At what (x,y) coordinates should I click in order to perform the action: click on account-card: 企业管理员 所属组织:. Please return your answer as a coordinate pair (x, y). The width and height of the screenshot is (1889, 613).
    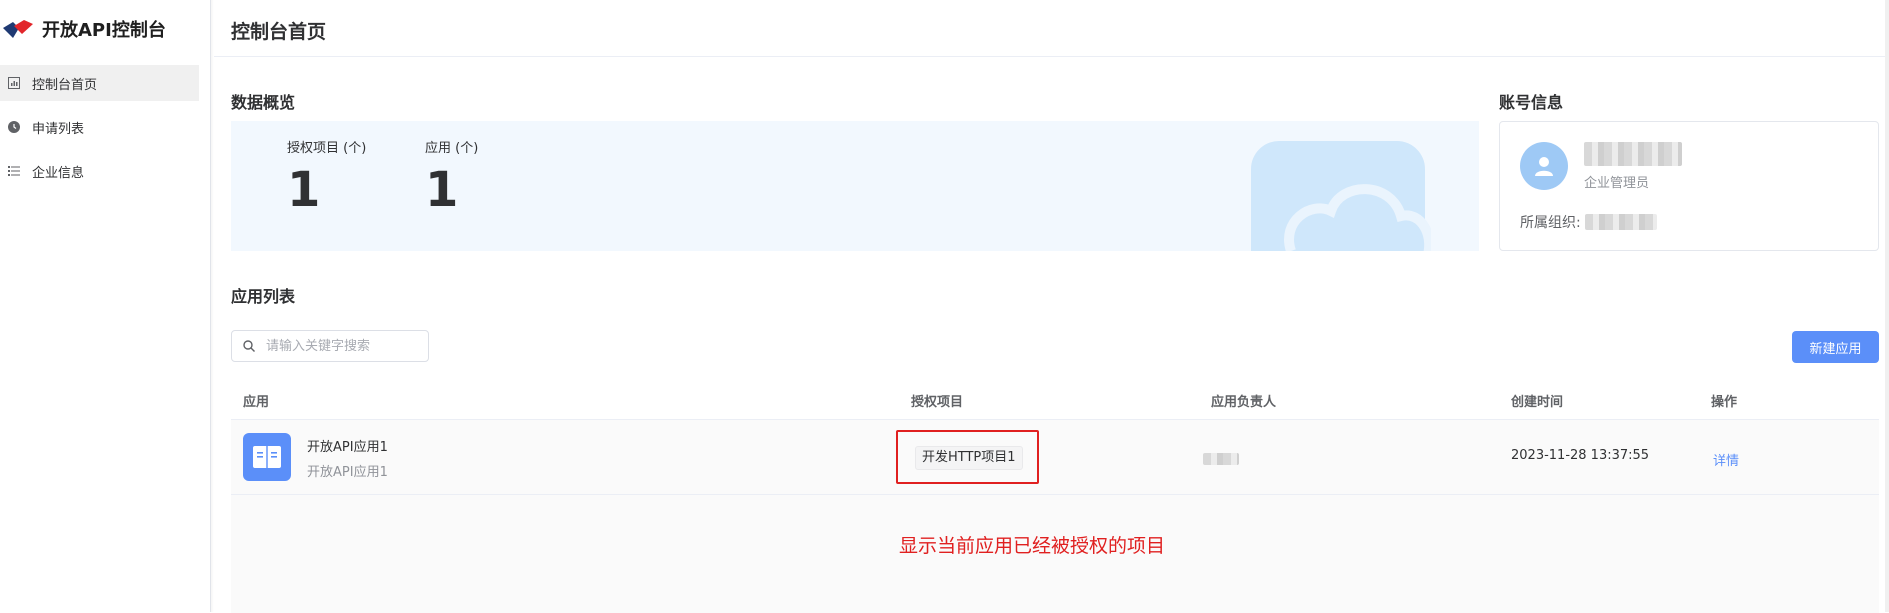
    Looking at the image, I should click on (1689, 186).